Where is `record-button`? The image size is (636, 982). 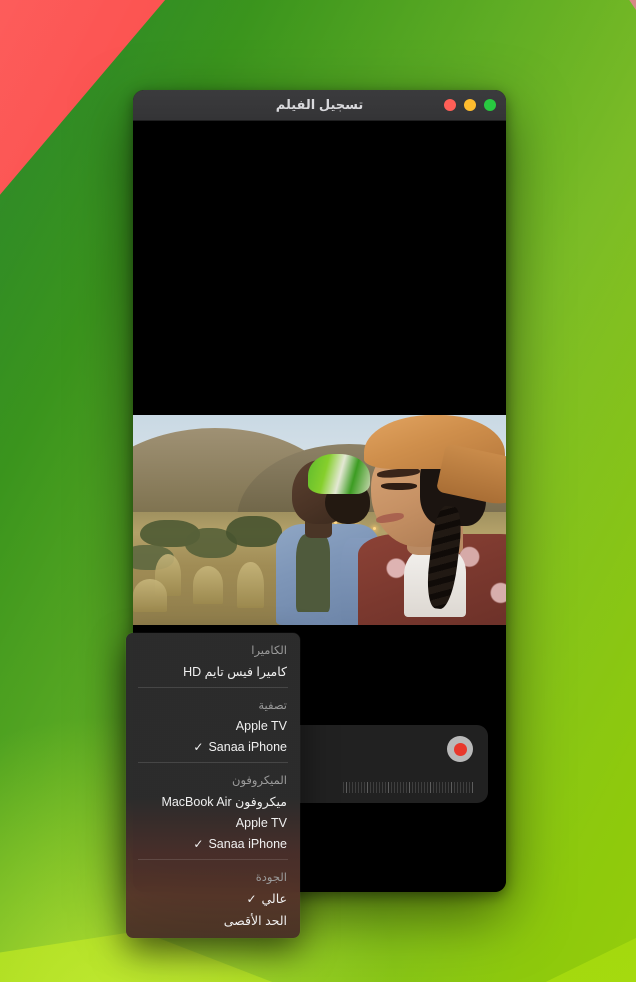 record-button is located at coordinates (460, 749).